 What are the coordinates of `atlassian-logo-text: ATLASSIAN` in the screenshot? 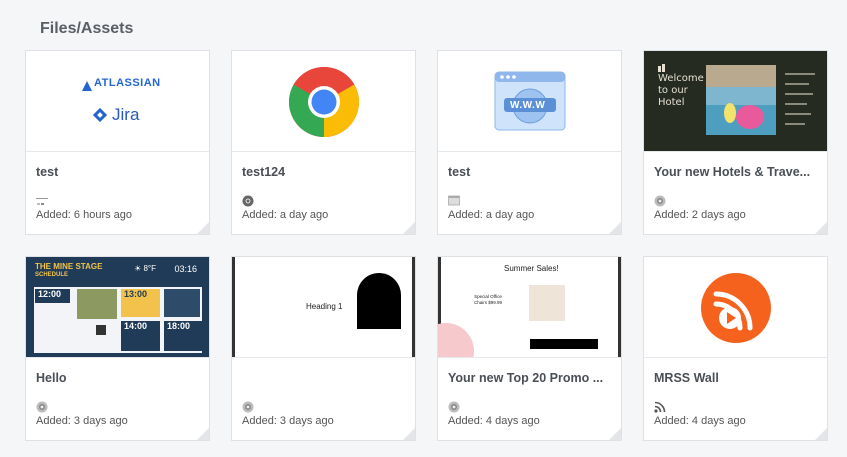 It's located at (127, 83).